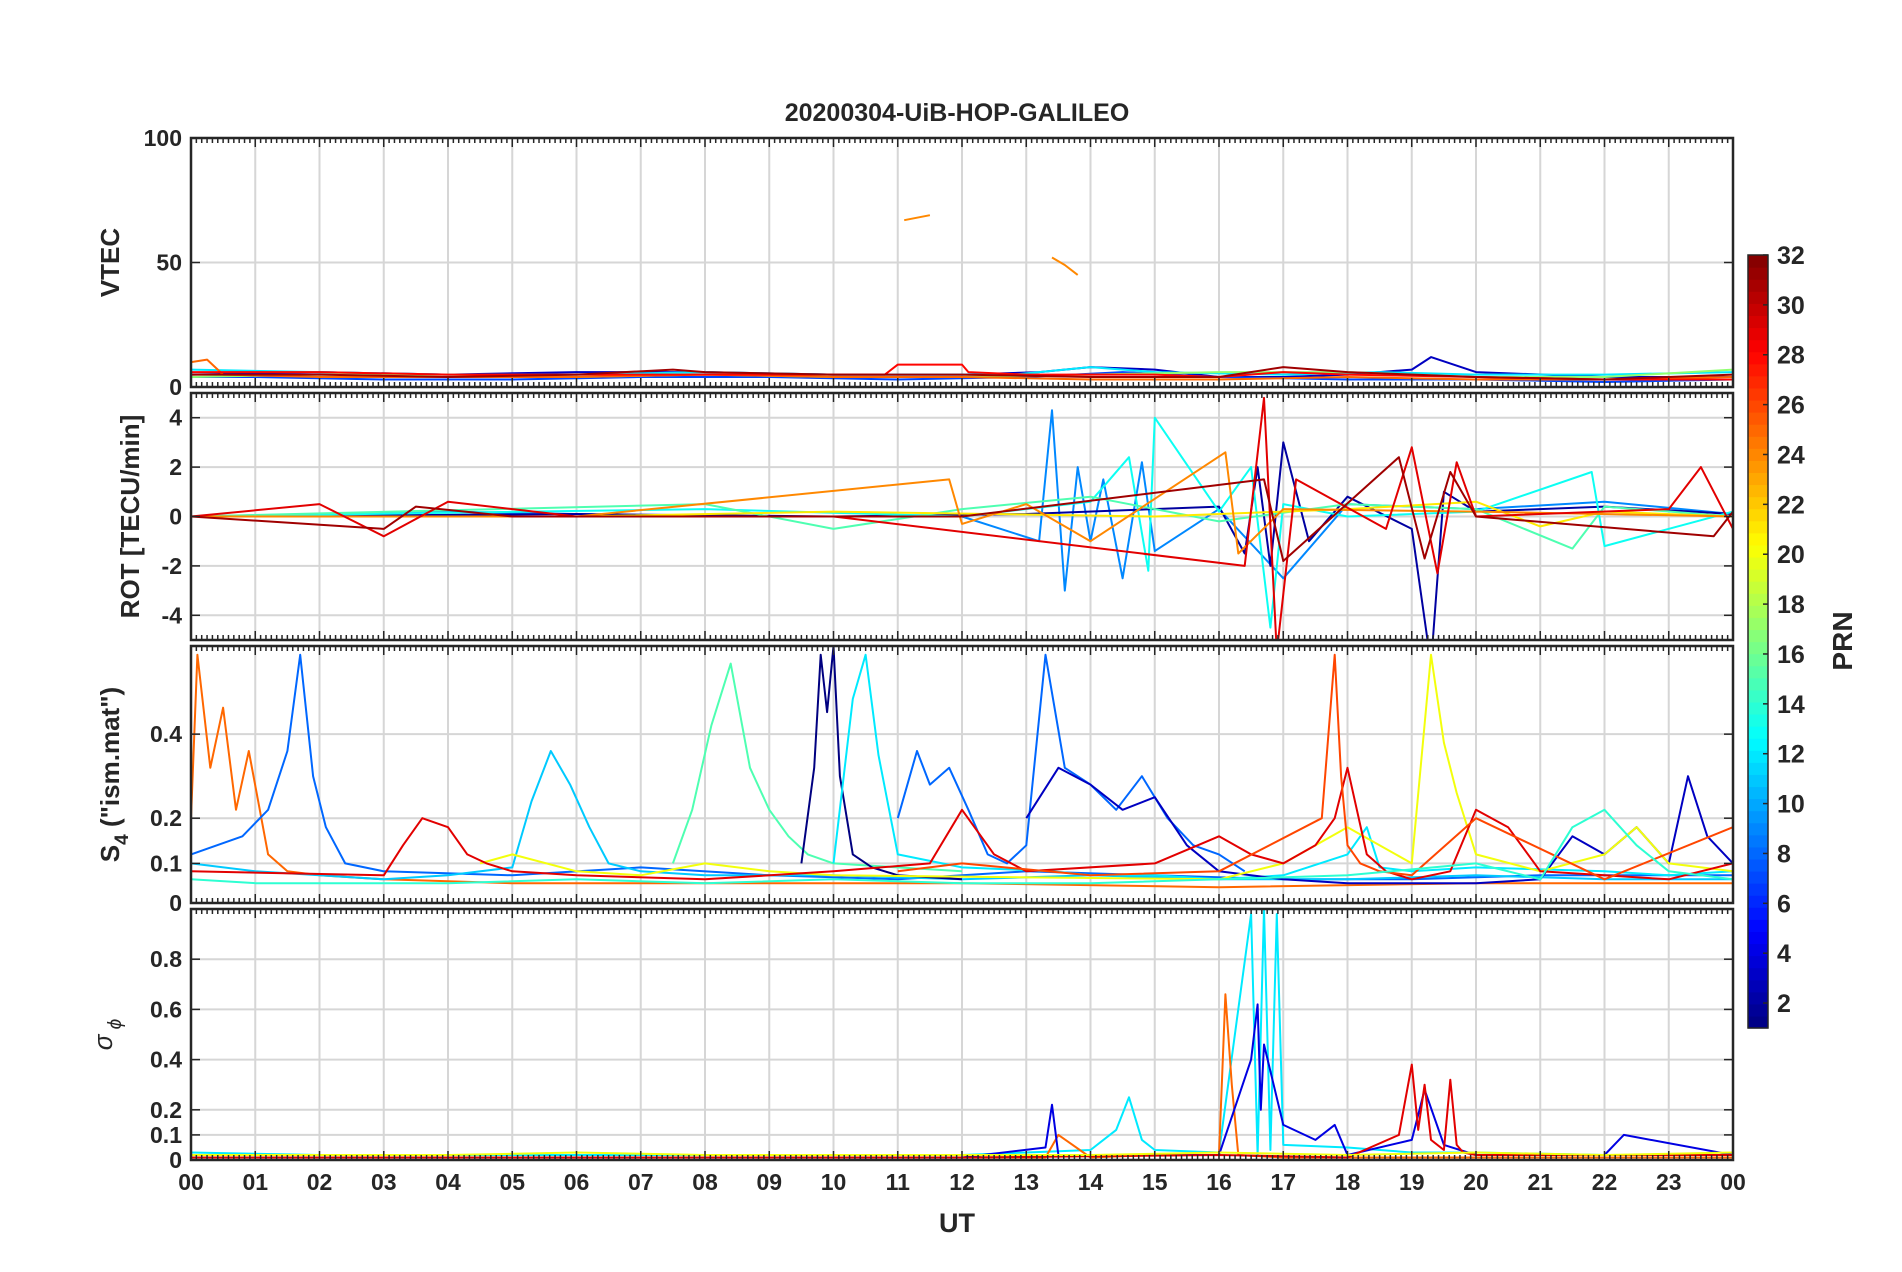 This screenshot has height=1272, width=1902. What do you see at coordinates (1784, 1004) in the screenshot?
I see `colorbar-tick-label: 2` at bounding box center [1784, 1004].